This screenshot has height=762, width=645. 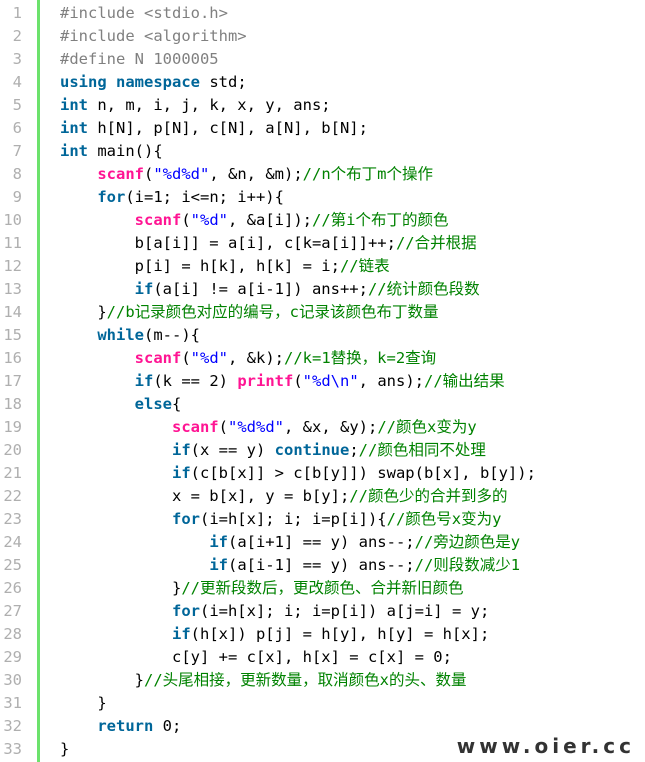 I want to click on code-token-fn: printf, so click(x=265, y=381).